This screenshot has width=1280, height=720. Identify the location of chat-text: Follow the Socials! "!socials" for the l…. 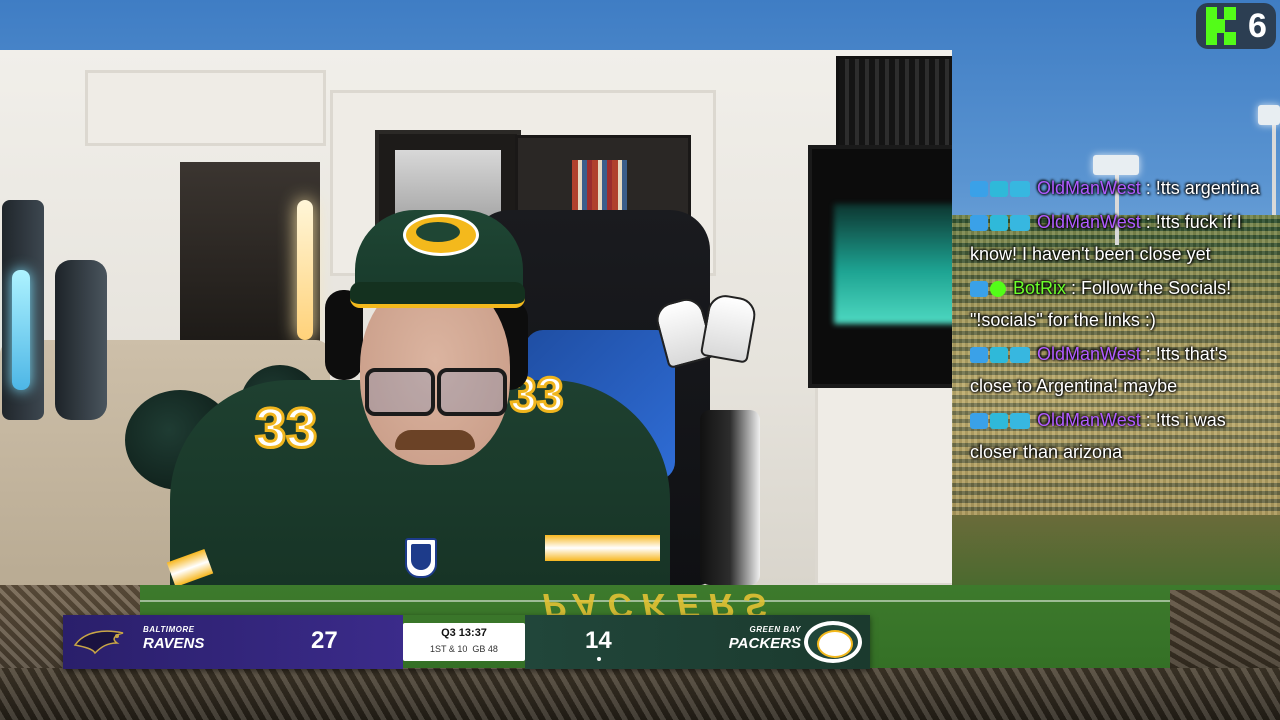
(1101, 304).